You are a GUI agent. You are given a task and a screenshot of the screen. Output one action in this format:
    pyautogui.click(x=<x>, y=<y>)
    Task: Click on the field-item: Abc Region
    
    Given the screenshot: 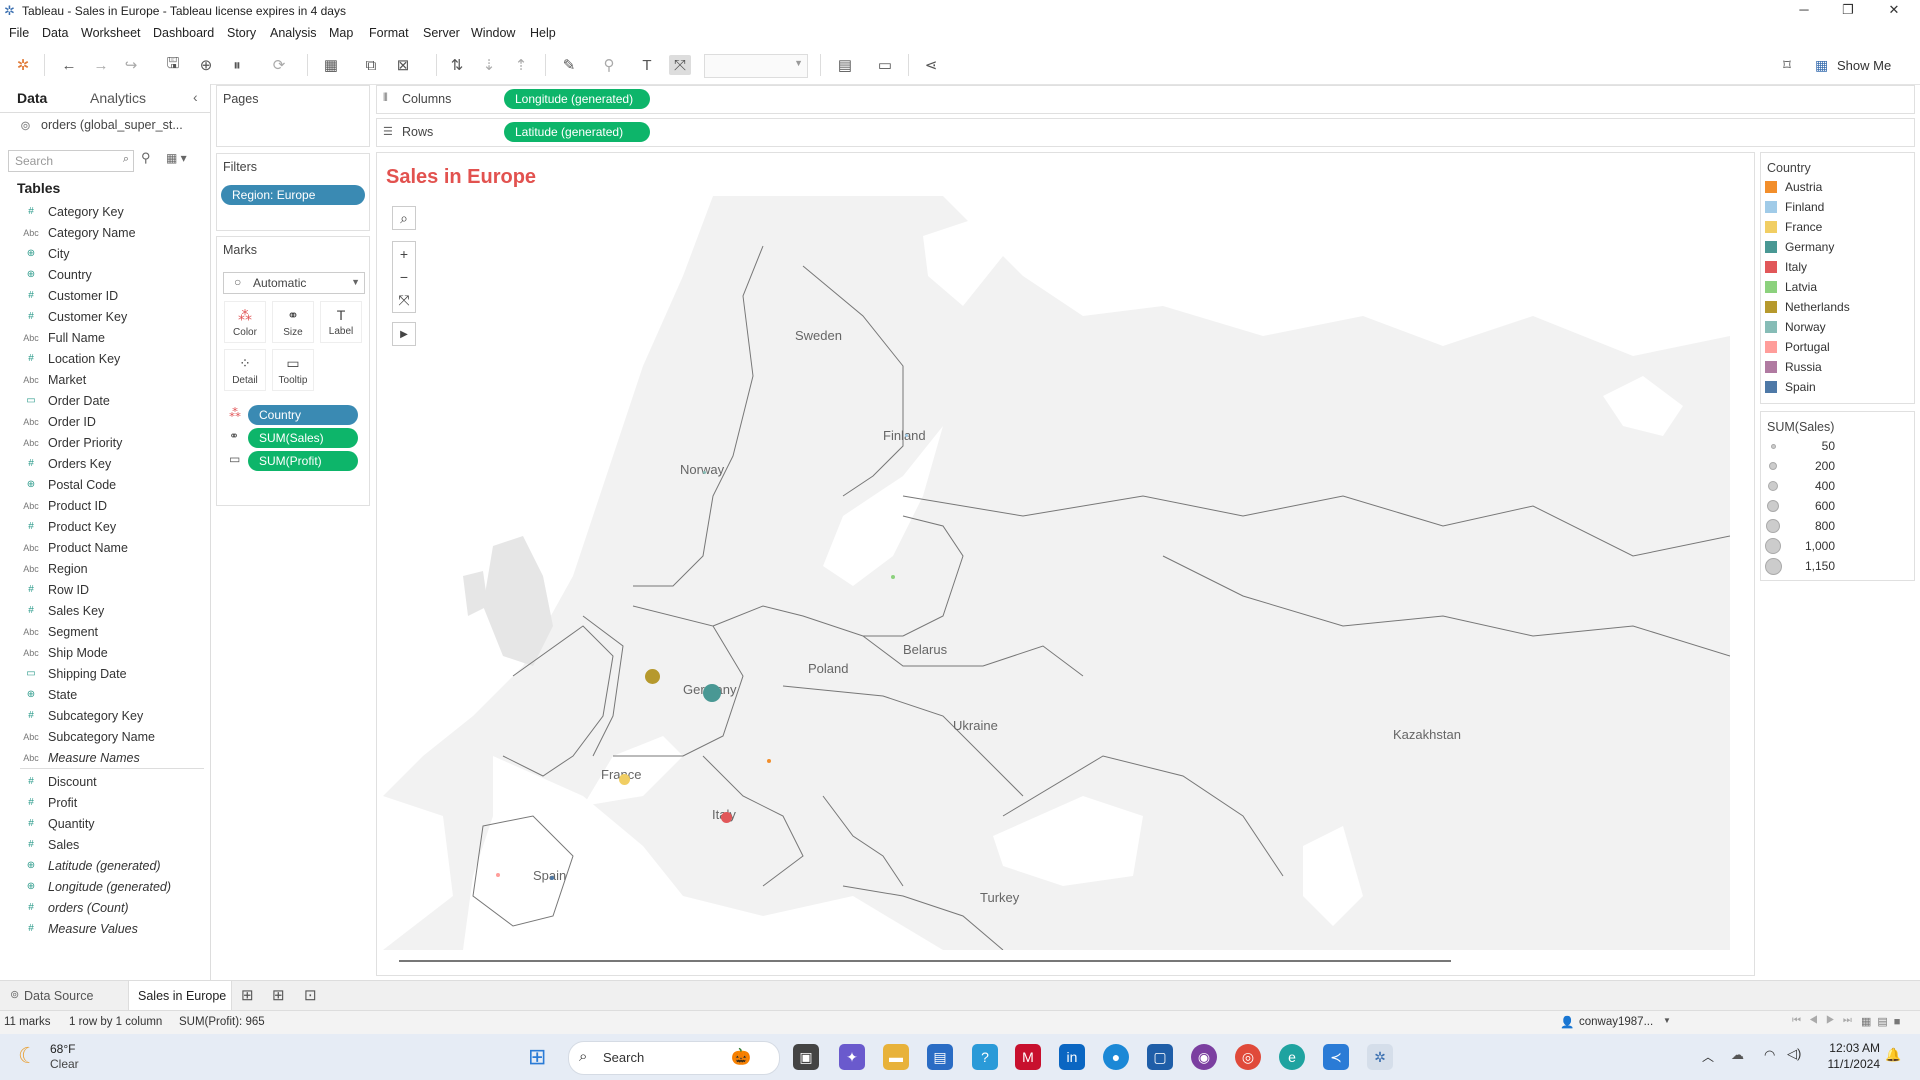 What is the action you would take?
    pyautogui.click(x=102, y=568)
    